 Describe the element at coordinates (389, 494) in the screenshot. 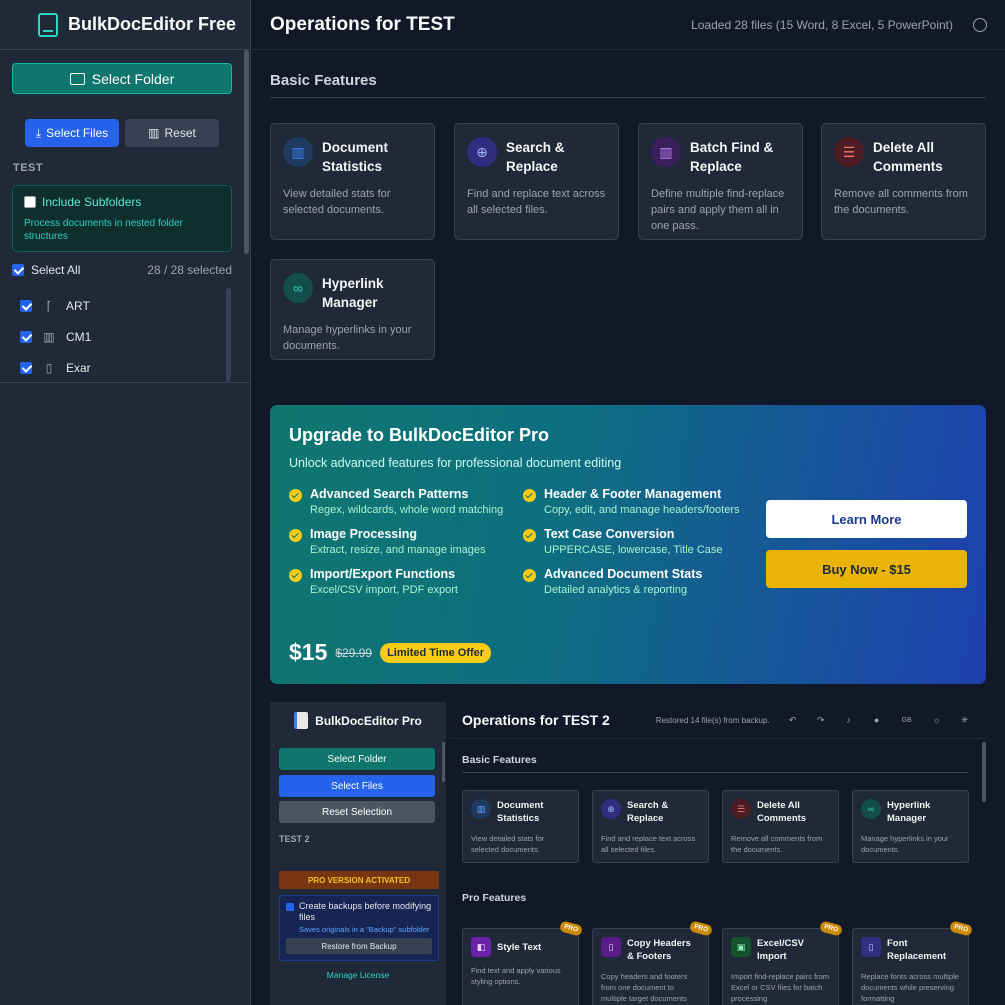

I see `feature-title: Advanced Search Patterns` at that location.